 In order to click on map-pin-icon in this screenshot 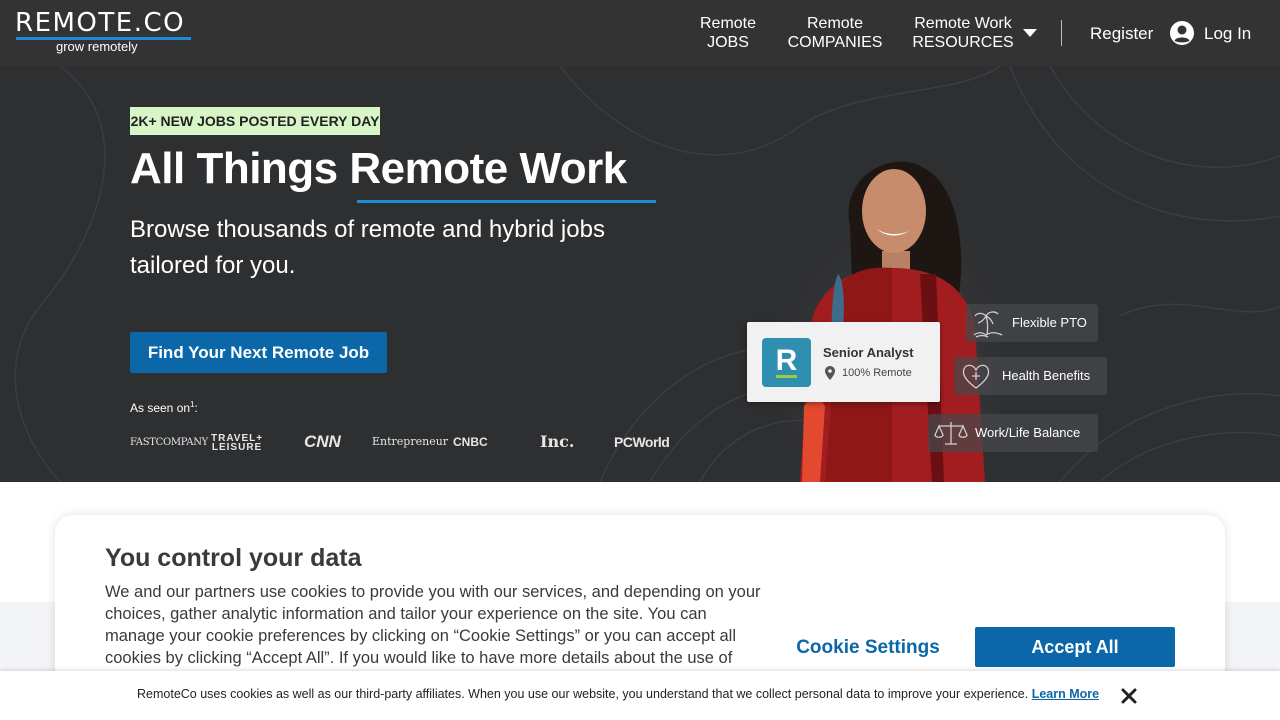, I will do `click(830, 373)`.